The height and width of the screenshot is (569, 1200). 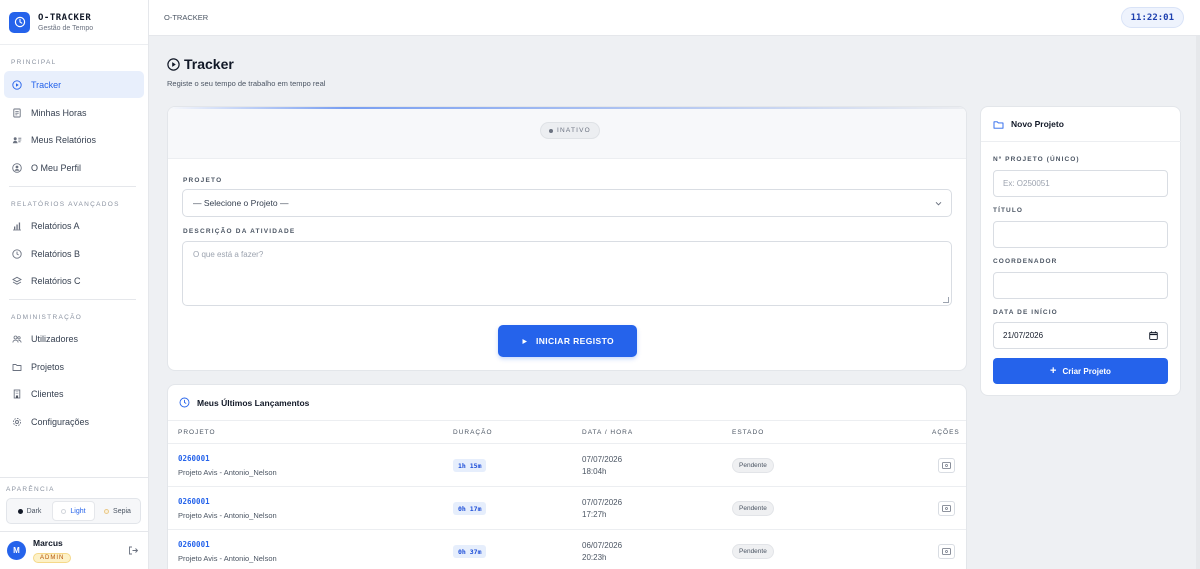 I want to click on description-label: DESCRIÇÃO DA ATIVIDADE, so click(x=239, y=231).